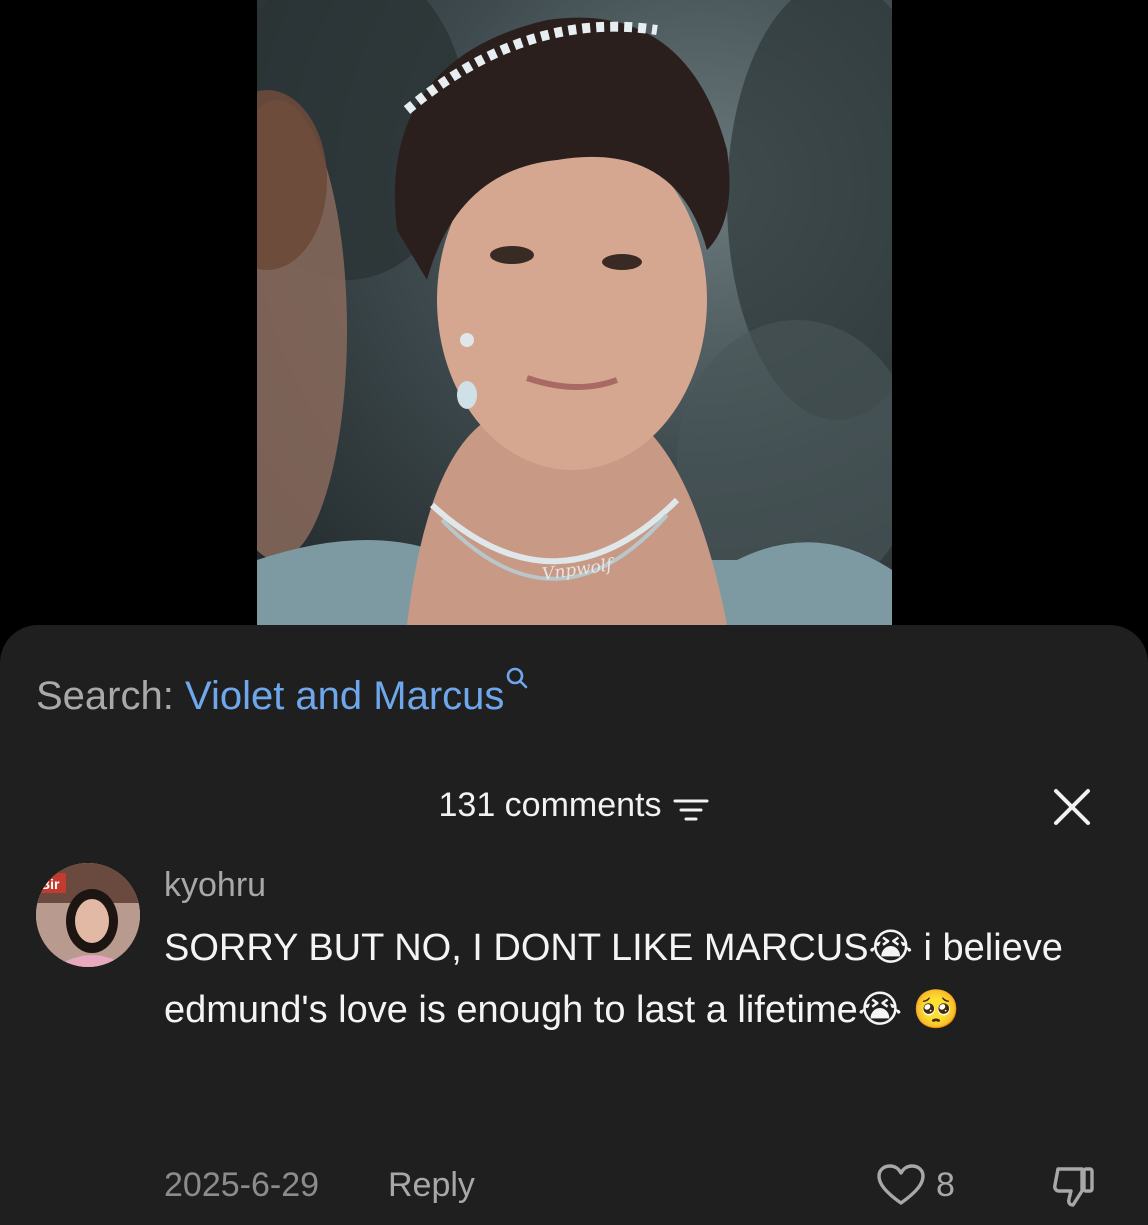 The width and height of the screenshot is (1148, 1225). I want to click on reply-button: Reply, so click(431, 1185).